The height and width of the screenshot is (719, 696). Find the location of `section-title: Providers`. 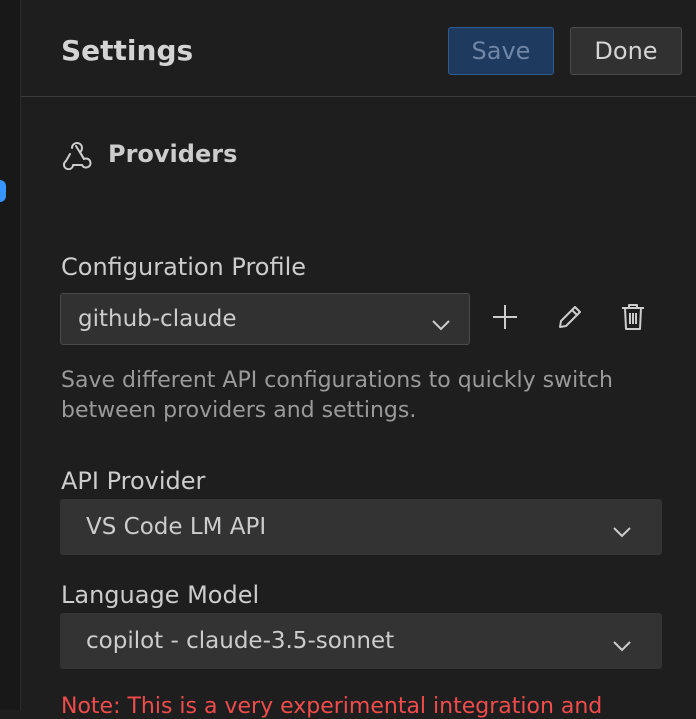

section-title: Providers is located at coordinates (173, 154).